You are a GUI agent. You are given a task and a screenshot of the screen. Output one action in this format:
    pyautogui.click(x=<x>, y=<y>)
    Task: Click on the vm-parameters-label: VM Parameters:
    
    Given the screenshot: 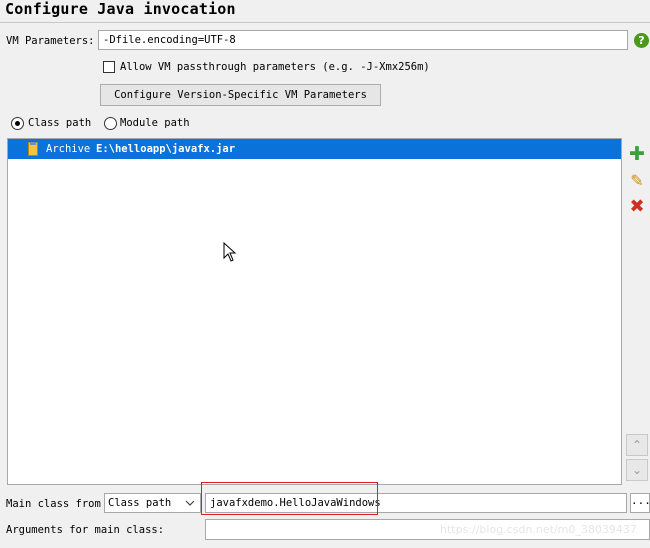 What is the action you would take?
    pyautogui.click(x=50, y=41)
    